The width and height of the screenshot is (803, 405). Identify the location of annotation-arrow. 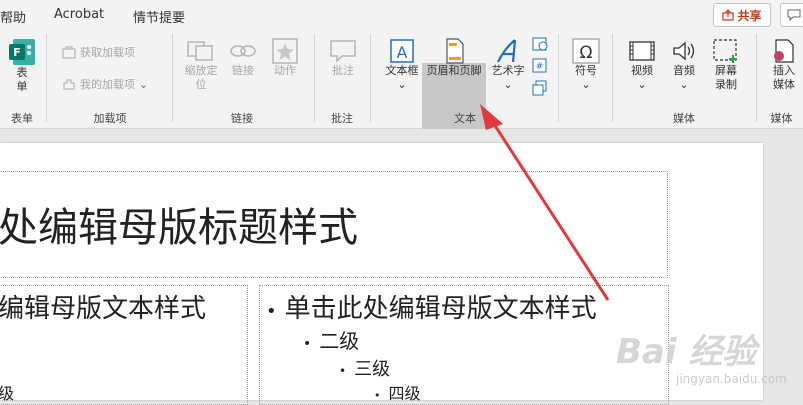
(545, 202).